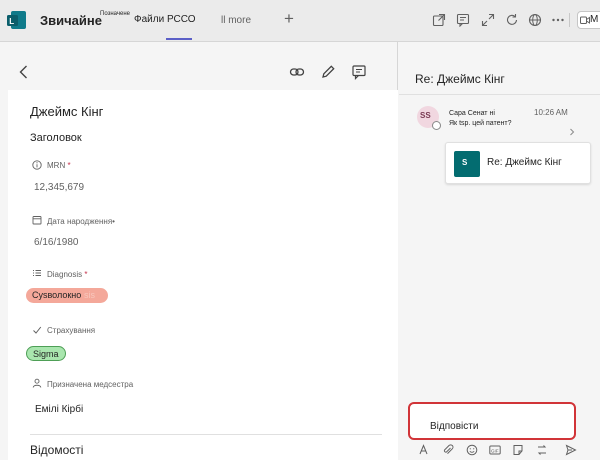 This screenshot has width=600, height=460. I want to click on attachment-title: Re: Джеймс Кінг, so click(524, 162).